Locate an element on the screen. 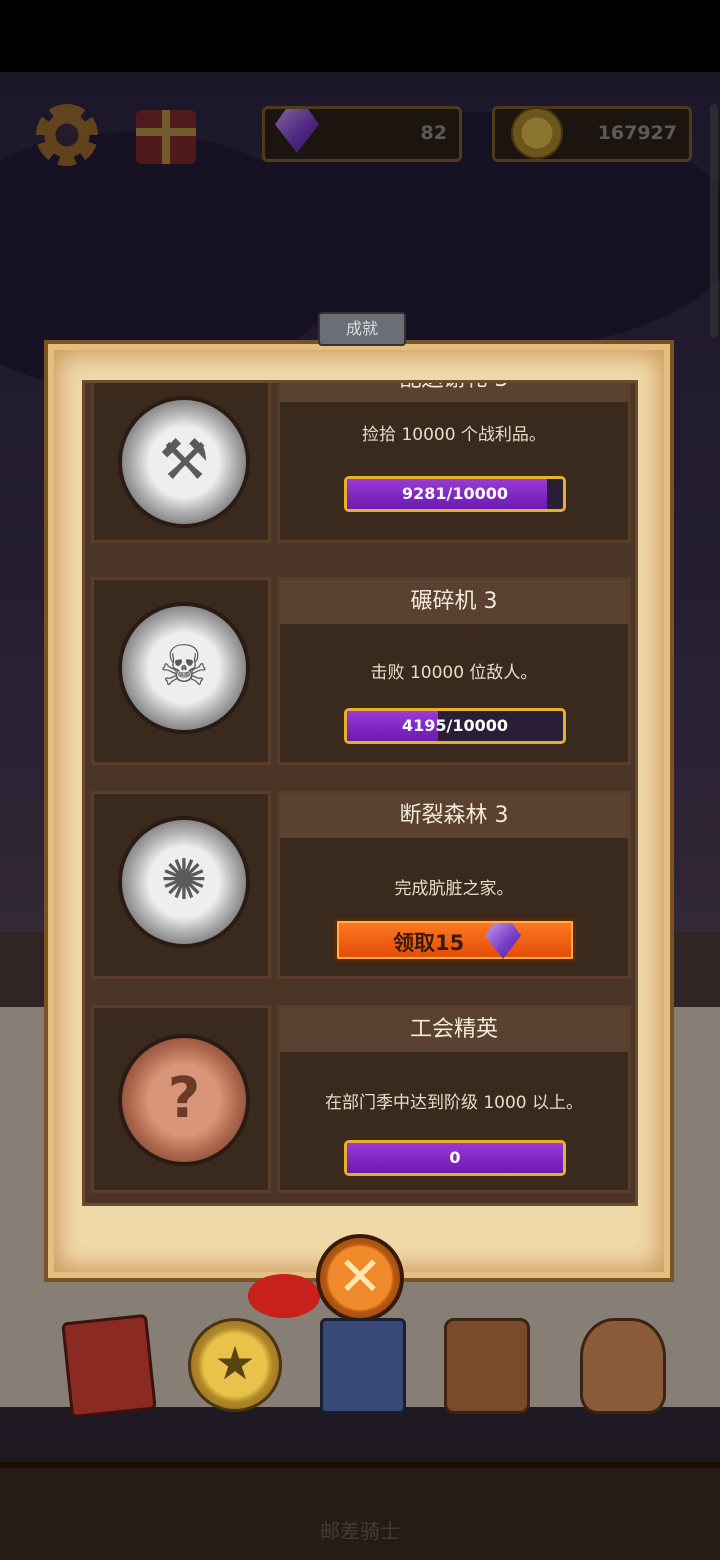  cactus-medal-icon: ✺ is located at coordinates (184, 882).